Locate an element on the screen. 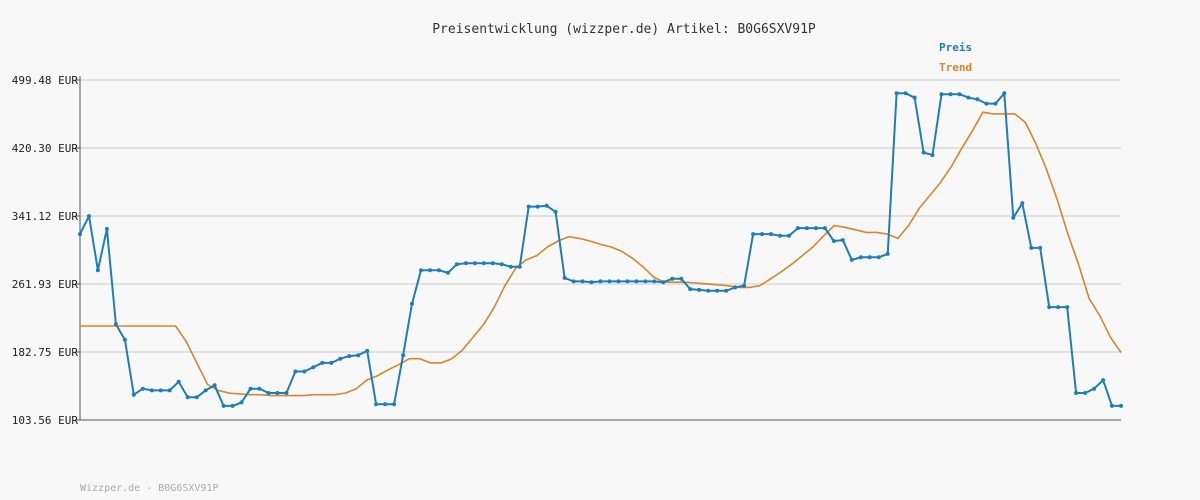 This screenshot has height=500, width=1200. legend-trend-label: Trend is located at coordinates (955, 67).